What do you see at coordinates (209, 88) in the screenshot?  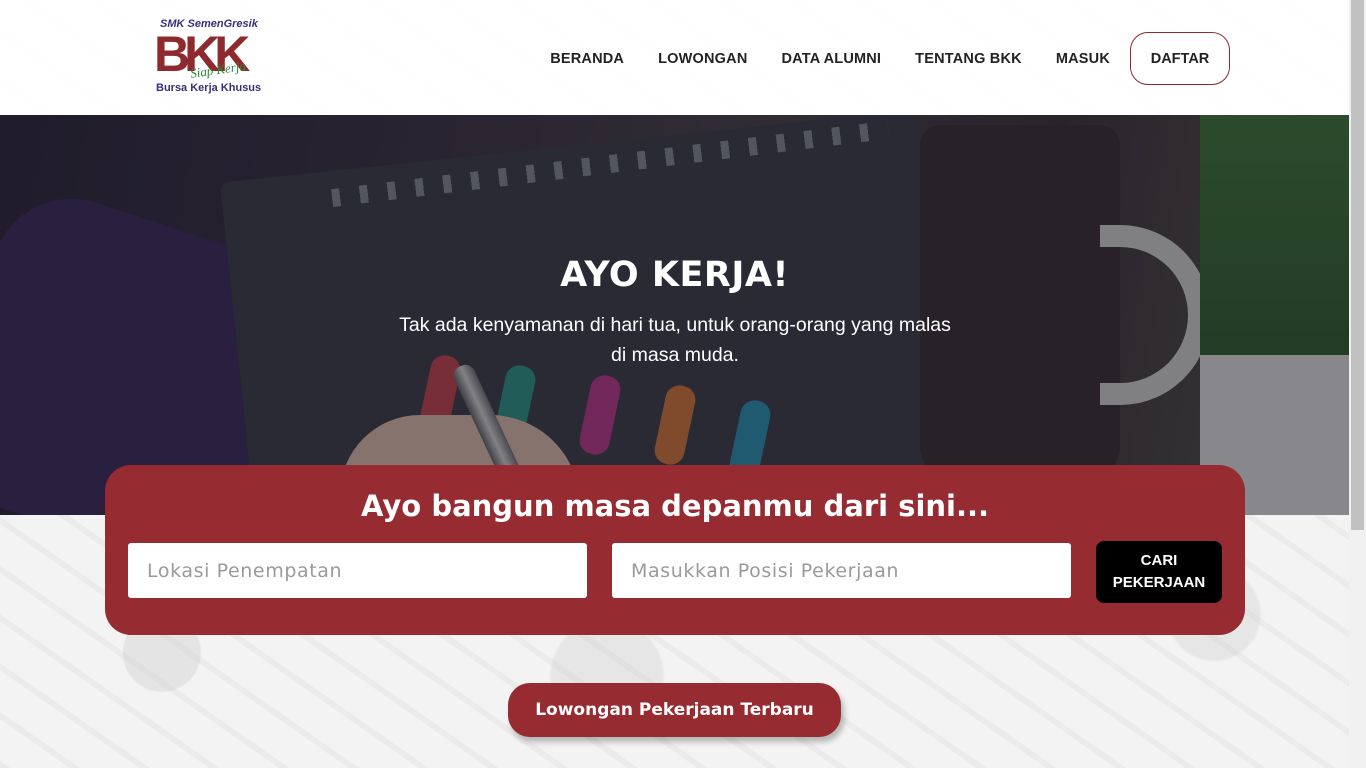 I see `logo-subtitle: Bursa Kerja Khusus` at bounding box center [209, 88].